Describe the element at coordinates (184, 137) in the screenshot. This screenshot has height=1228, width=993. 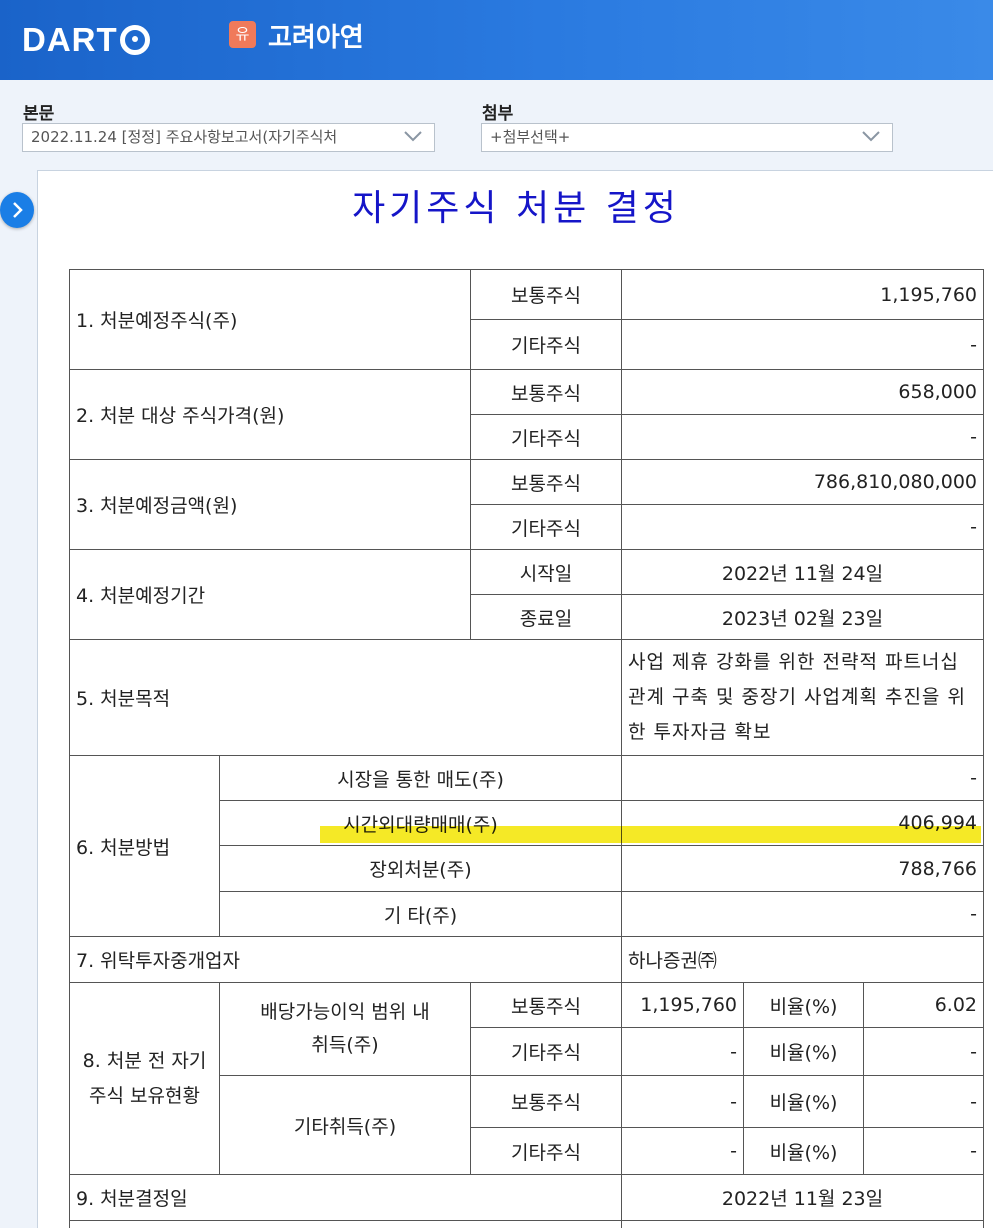
I see `body-select-value: 2022.11.24 [정정] 주요사항보고서(자기주식처` at that location.